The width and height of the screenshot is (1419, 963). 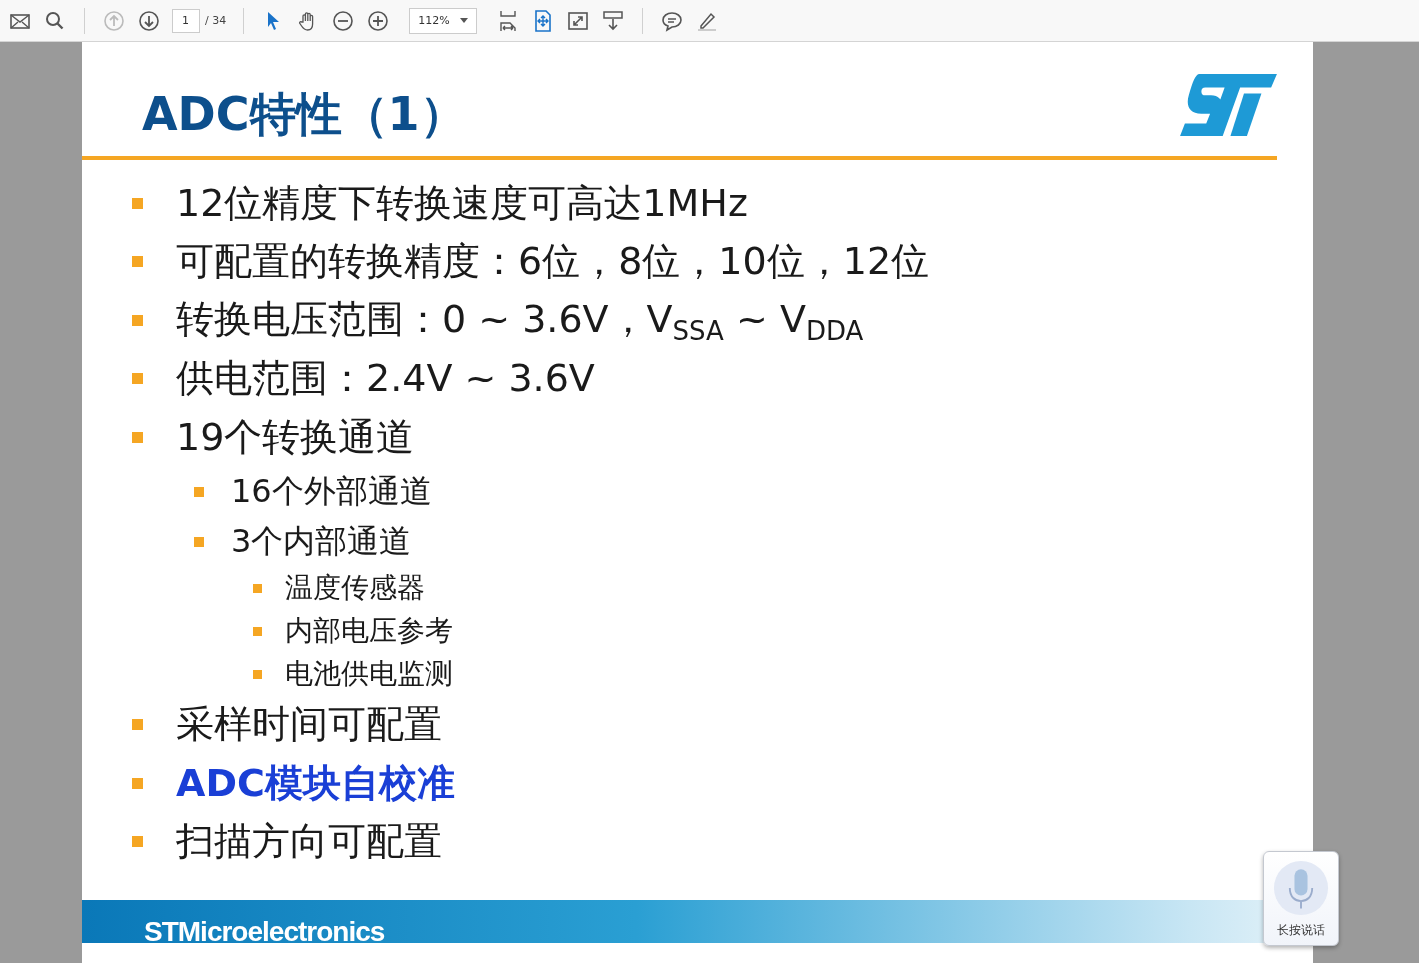 What do you see at coordinates (613, 20) in the screenshot?
I see `scroll-mode-icon` at bounding box center [613, 20].